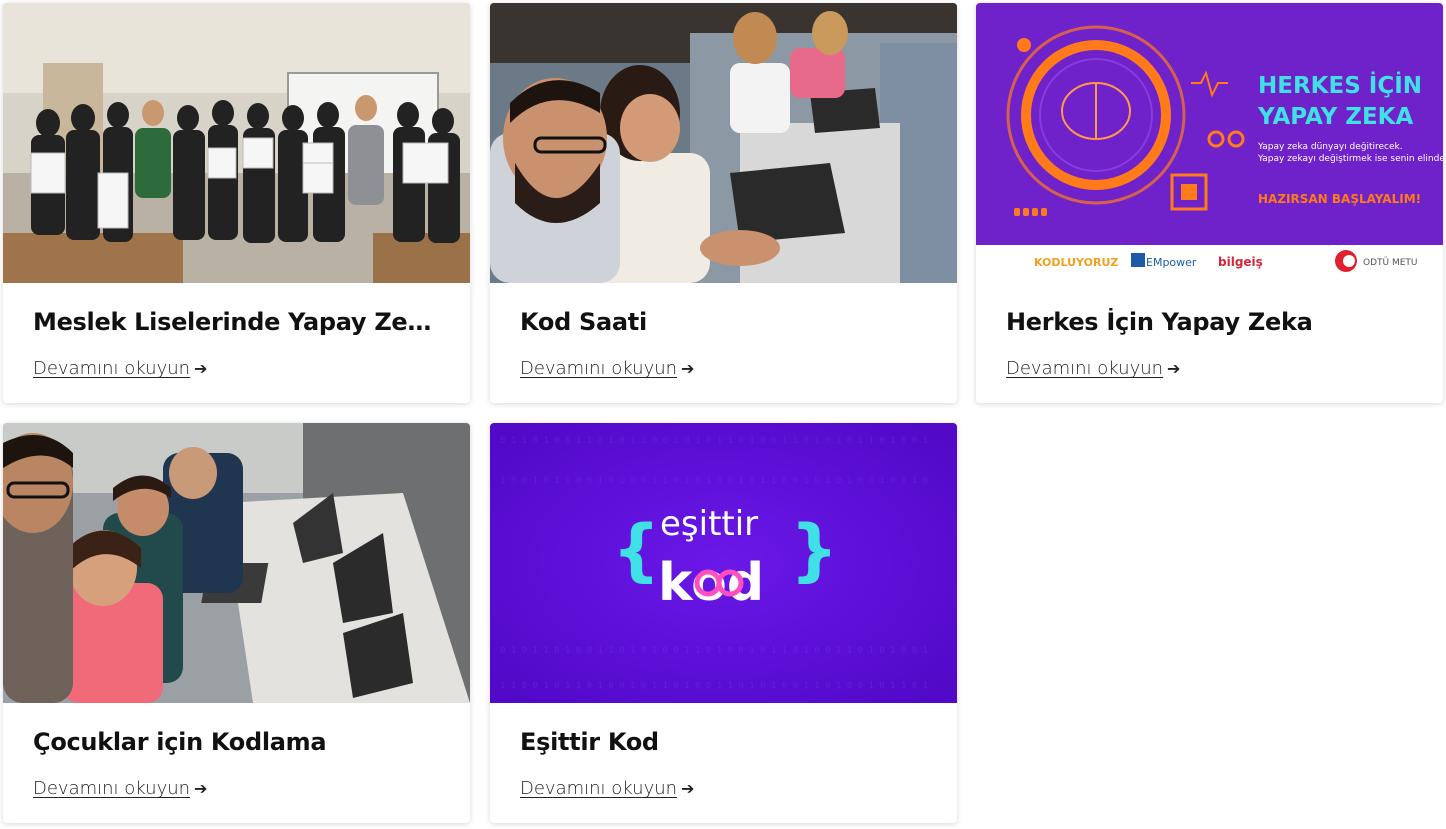  What do you see at coordinates (1211, 322) in the screenshot?
I see `card-title: Herkes İçin Yapay Zeka` at bounding box center [1211, 322].